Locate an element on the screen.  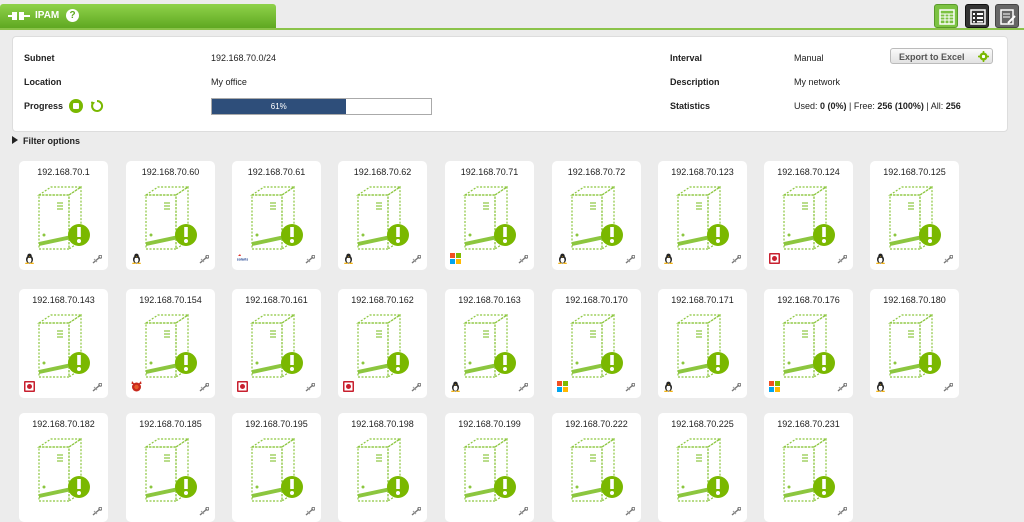
host-card: 192.168.70.222 is located at coordinates (596, 467).